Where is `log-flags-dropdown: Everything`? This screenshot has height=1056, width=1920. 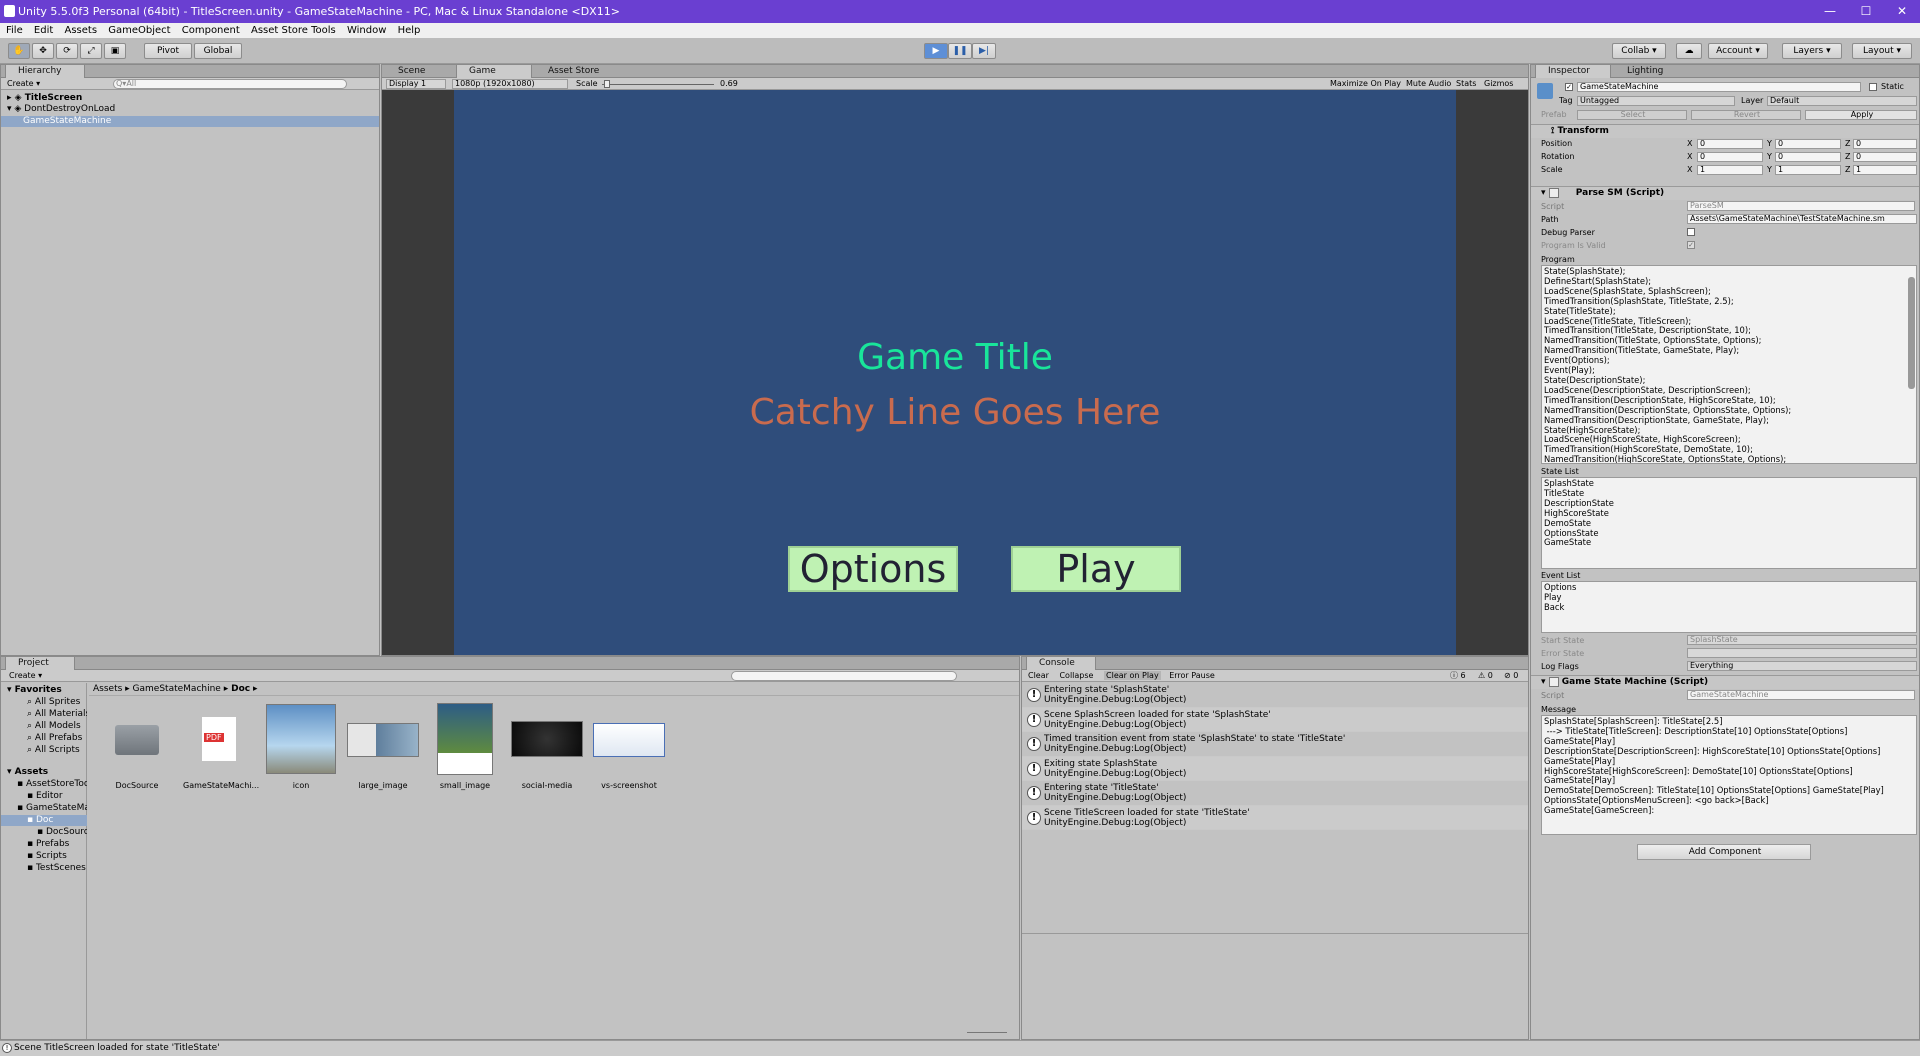 log-flags-dropdown: Everything is located at coordinates (1802, 666).